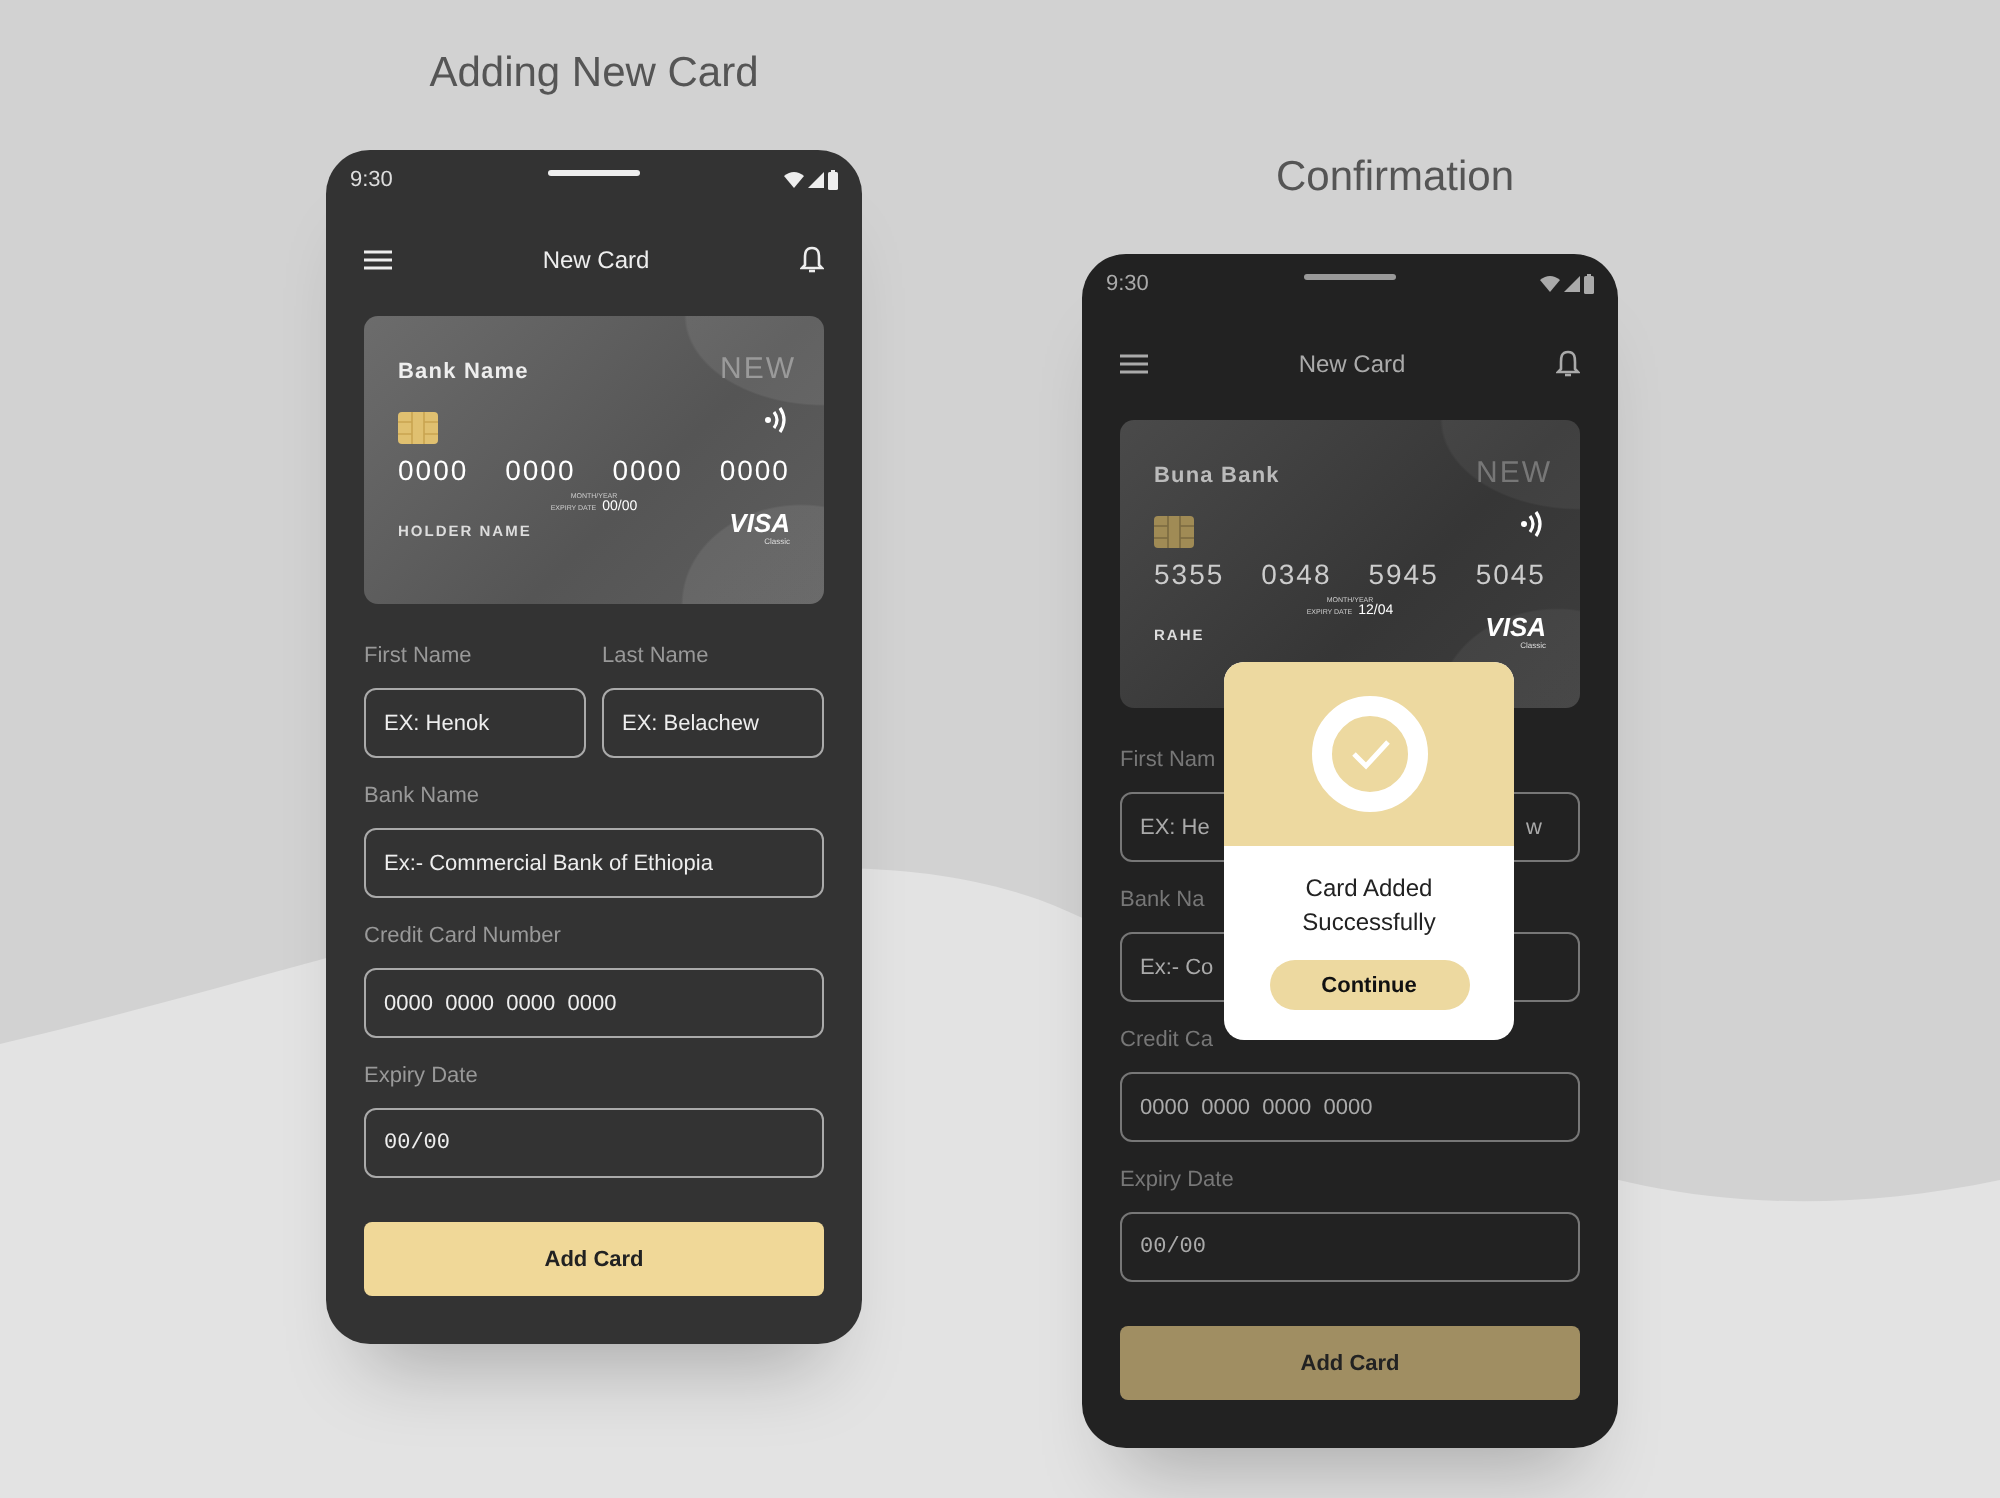 The width and height of the screenshot is (2000, 1498). Describe the element at coordinates (463, 938) in the screenshot. I see `field-label: Credit Card Number` at that location.